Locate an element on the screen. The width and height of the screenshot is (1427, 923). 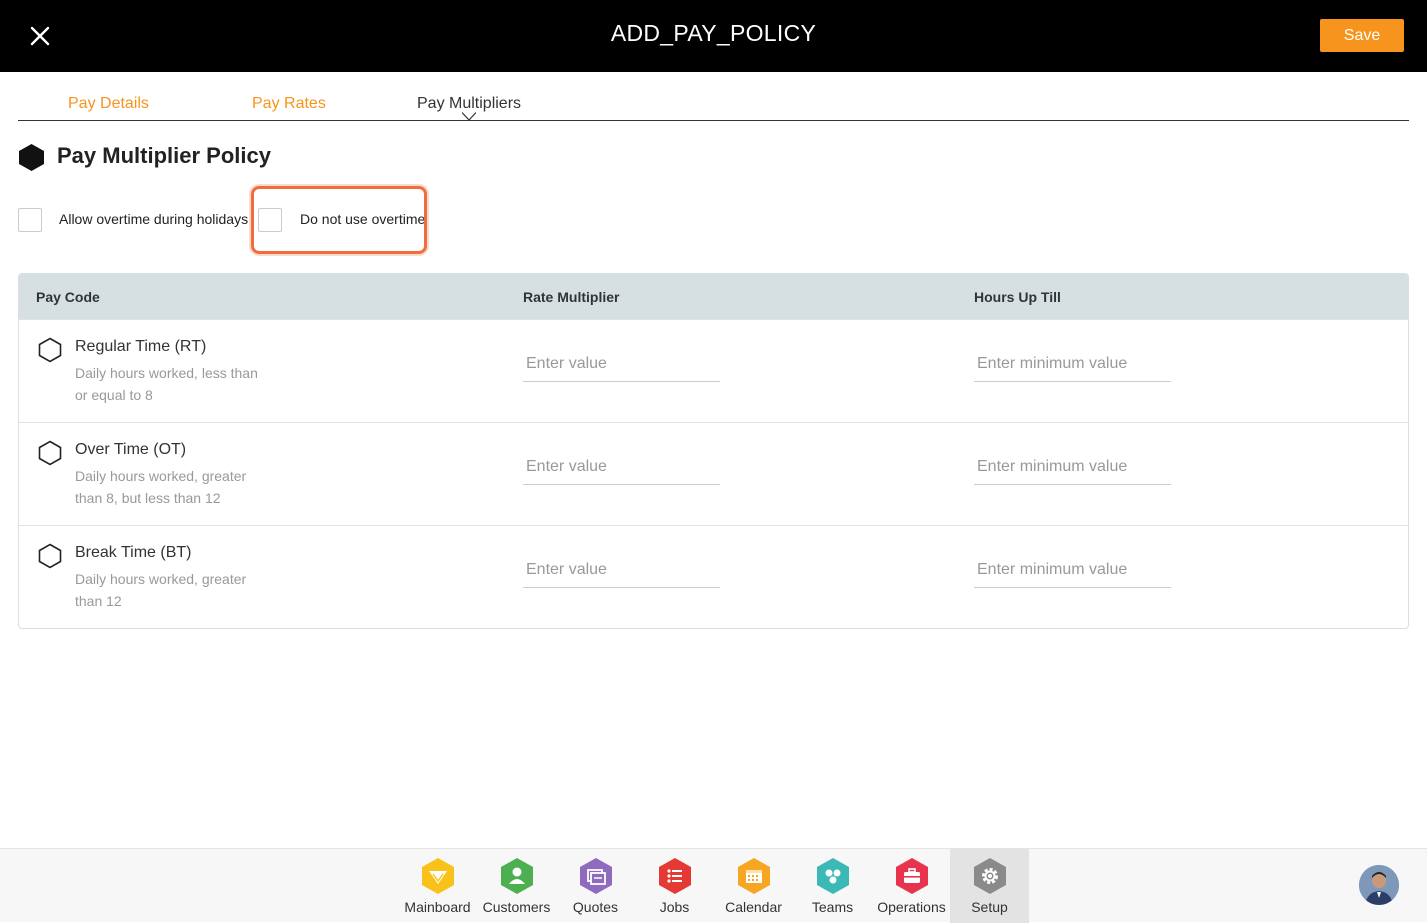
nav-item-setup: Setup is located at coordinates (989, 886).